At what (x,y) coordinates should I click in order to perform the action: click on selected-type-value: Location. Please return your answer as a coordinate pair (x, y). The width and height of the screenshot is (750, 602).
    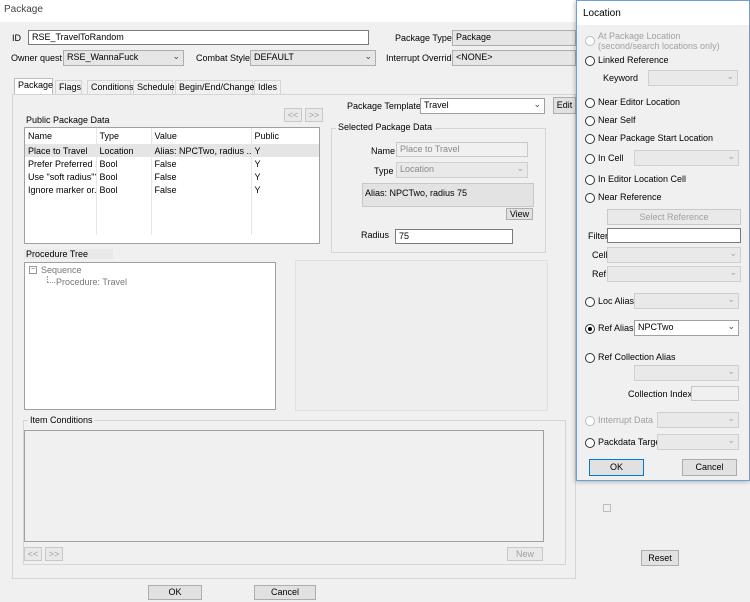
    Looking at the image, I should click on (417, 169).